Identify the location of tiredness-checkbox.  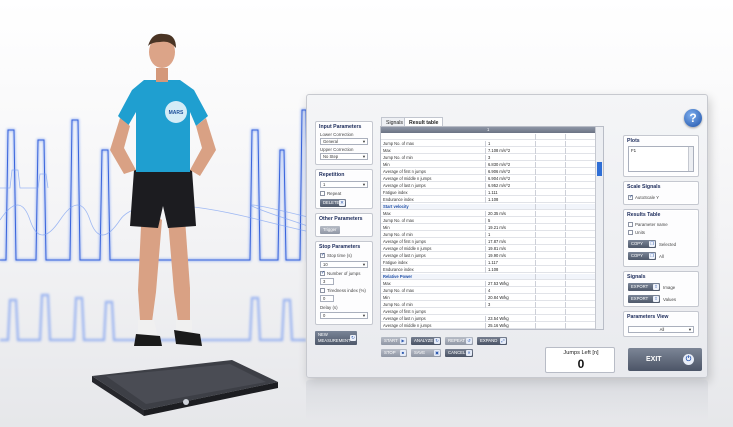
(322, 290).